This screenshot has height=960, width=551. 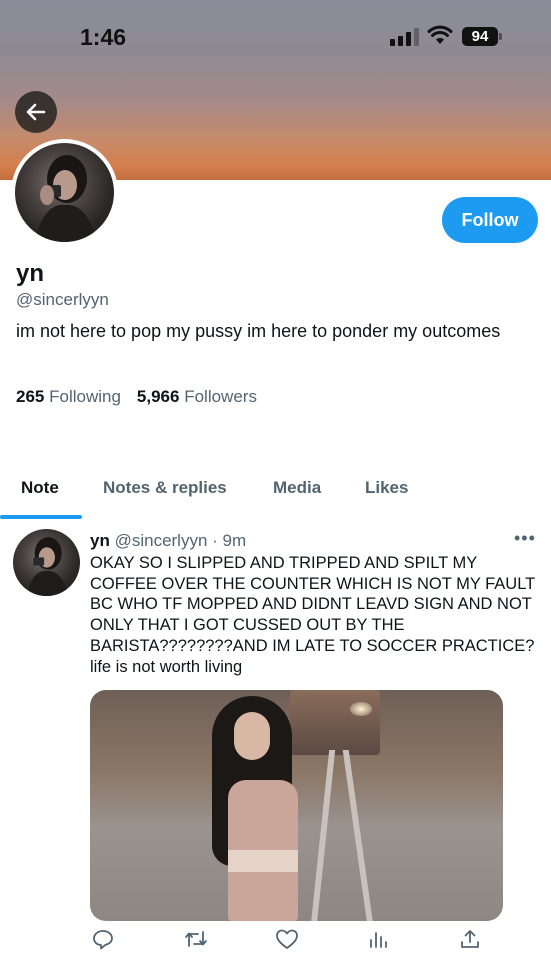 I want to click on back-button, so click(x=36, y=112).